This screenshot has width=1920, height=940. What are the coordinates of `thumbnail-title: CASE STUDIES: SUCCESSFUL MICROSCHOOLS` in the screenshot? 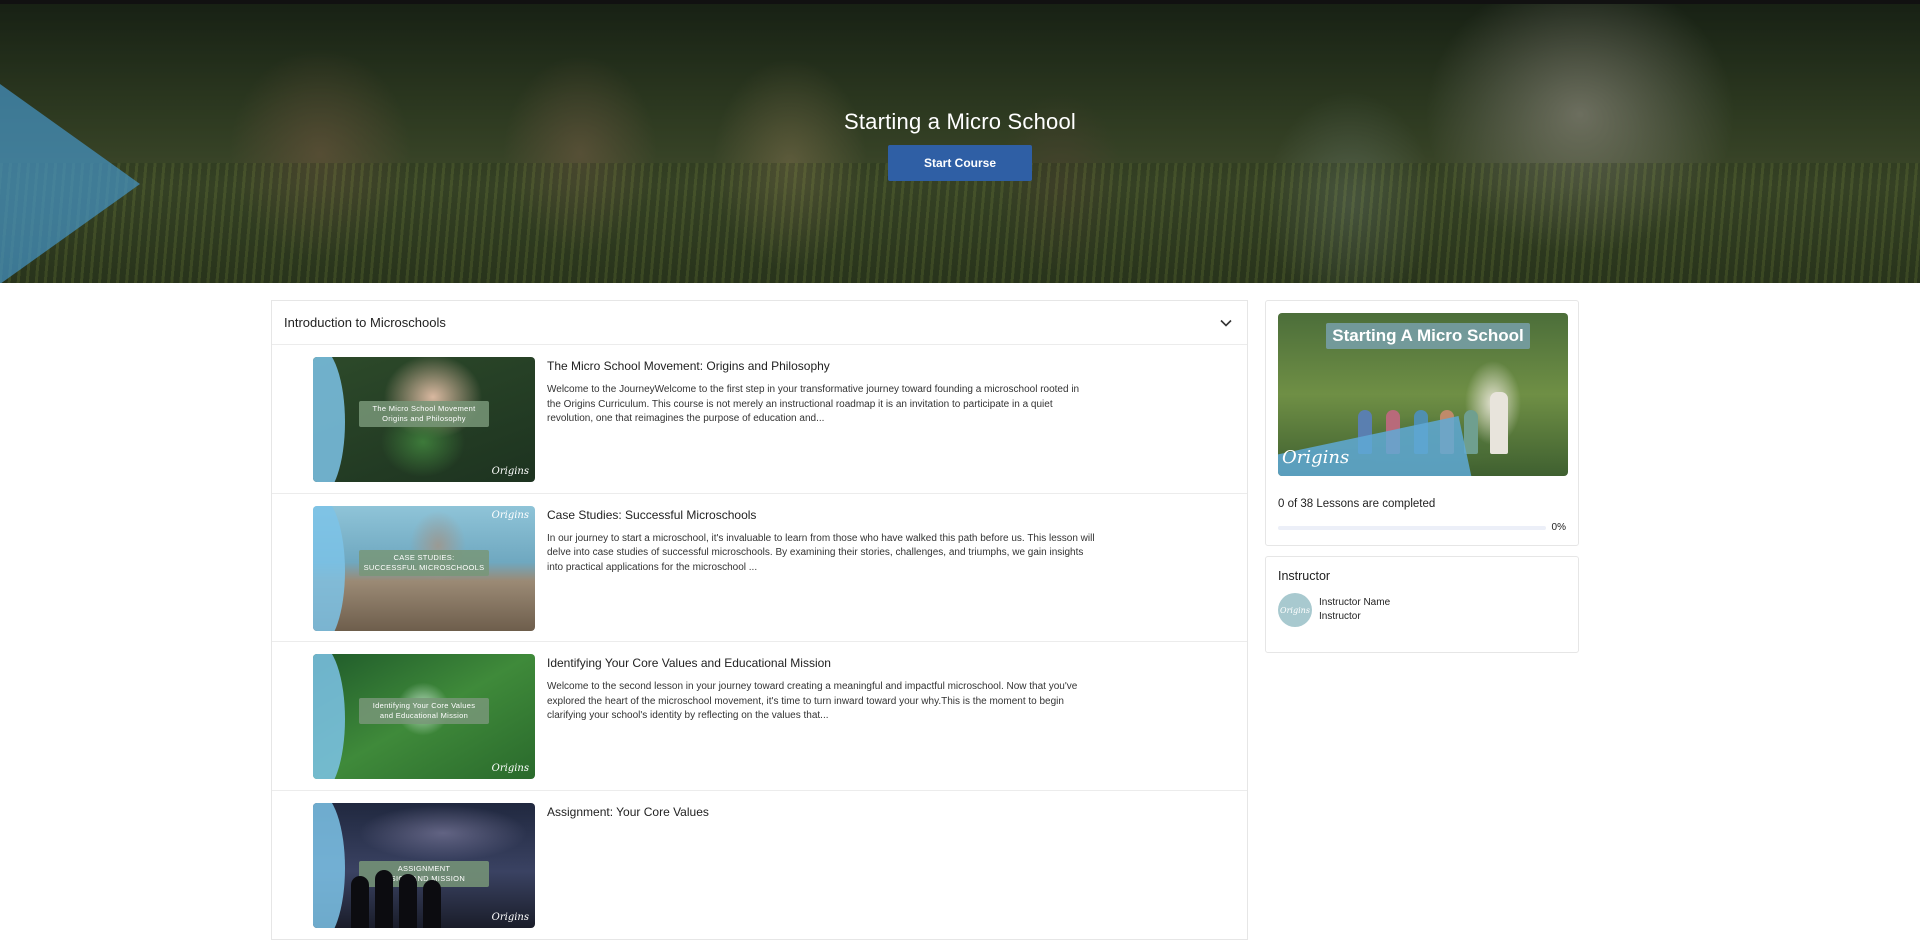 It's located at (424, 562).